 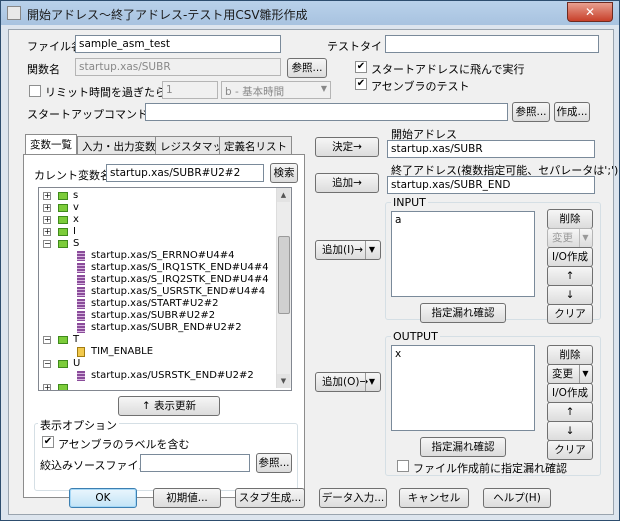 I want to click on cancel-button: キャンセル, so click(x=434, y=498).